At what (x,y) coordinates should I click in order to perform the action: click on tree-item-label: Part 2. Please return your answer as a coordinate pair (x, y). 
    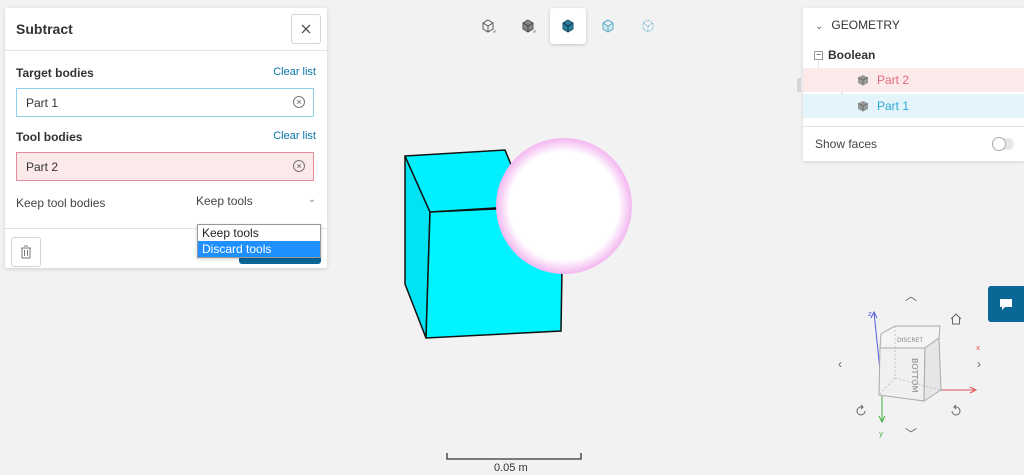
    Looking at the image, I should click on (893, 80).